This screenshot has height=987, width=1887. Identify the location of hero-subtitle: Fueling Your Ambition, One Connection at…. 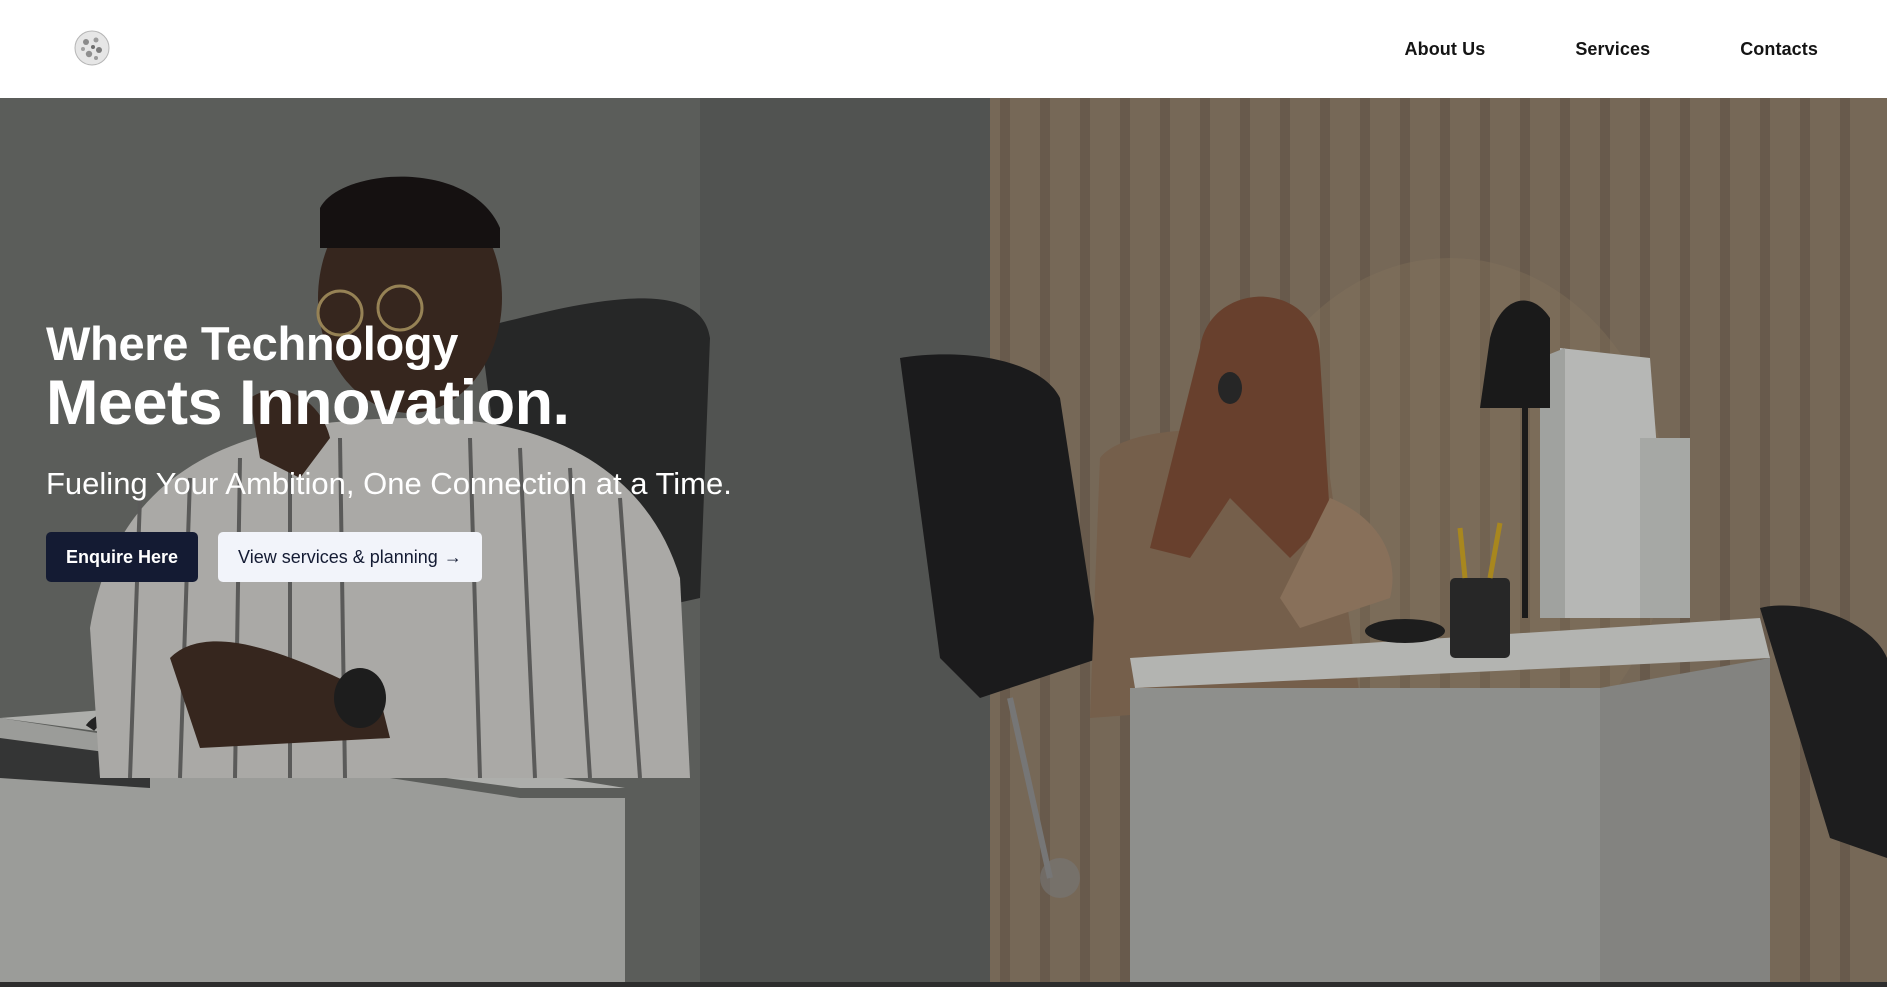
(389, 483).